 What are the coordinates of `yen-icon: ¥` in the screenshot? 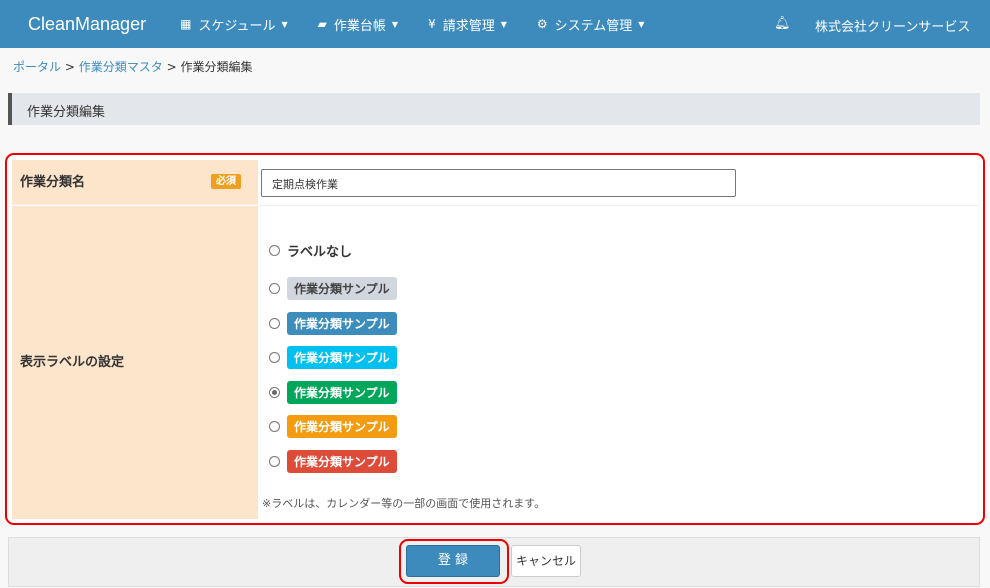 It's located at (432, 24).